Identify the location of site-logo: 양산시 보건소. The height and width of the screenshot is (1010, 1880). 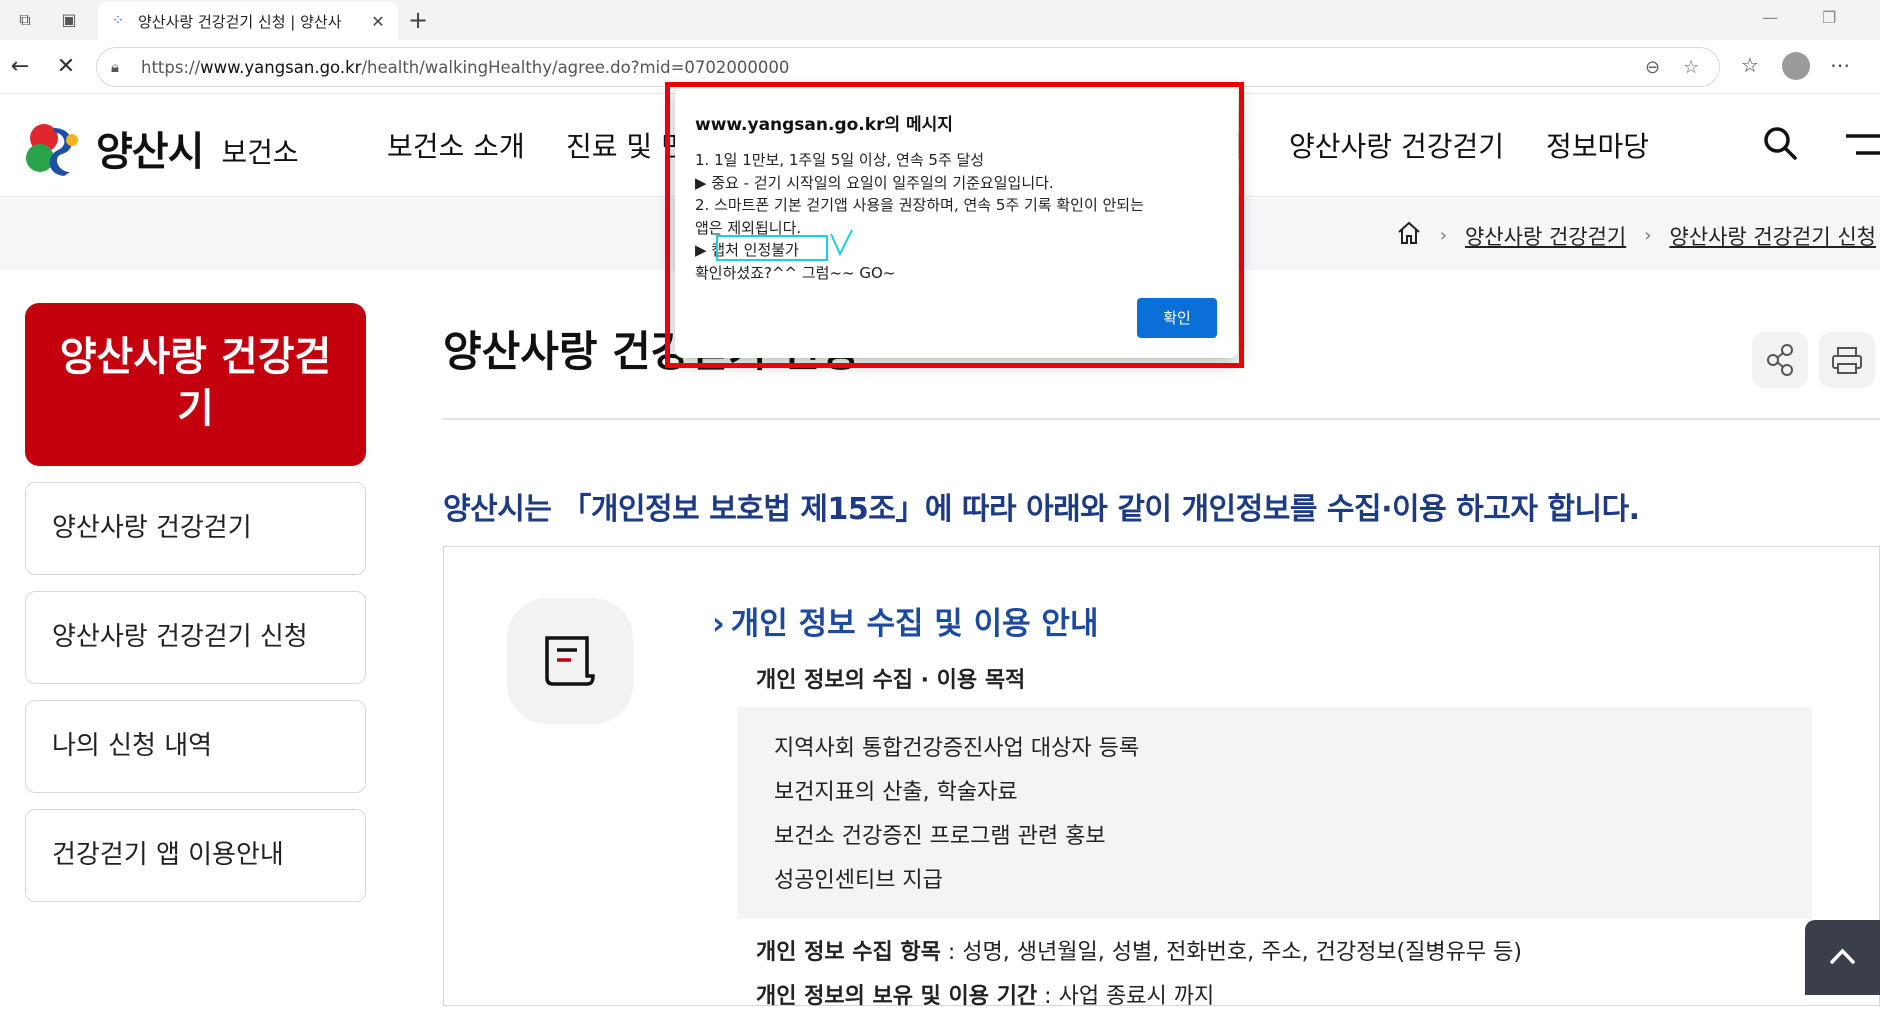
(161, 148).